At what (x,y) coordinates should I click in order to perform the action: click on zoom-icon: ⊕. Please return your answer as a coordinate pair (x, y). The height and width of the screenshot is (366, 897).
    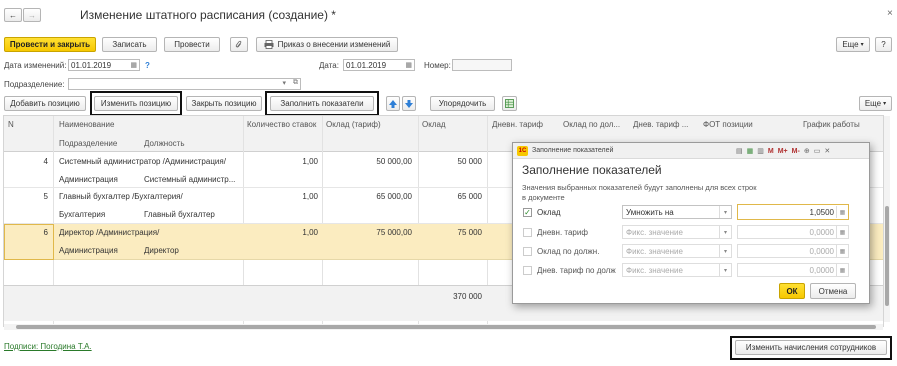
    Looking at the image, I should click on (807, 151).